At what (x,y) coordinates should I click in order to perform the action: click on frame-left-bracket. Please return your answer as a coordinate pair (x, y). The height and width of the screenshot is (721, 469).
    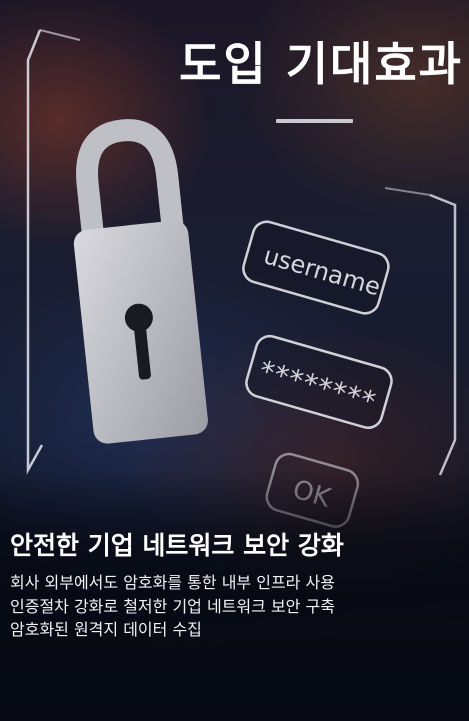
    Looking at the image, I should click on (53, 252).